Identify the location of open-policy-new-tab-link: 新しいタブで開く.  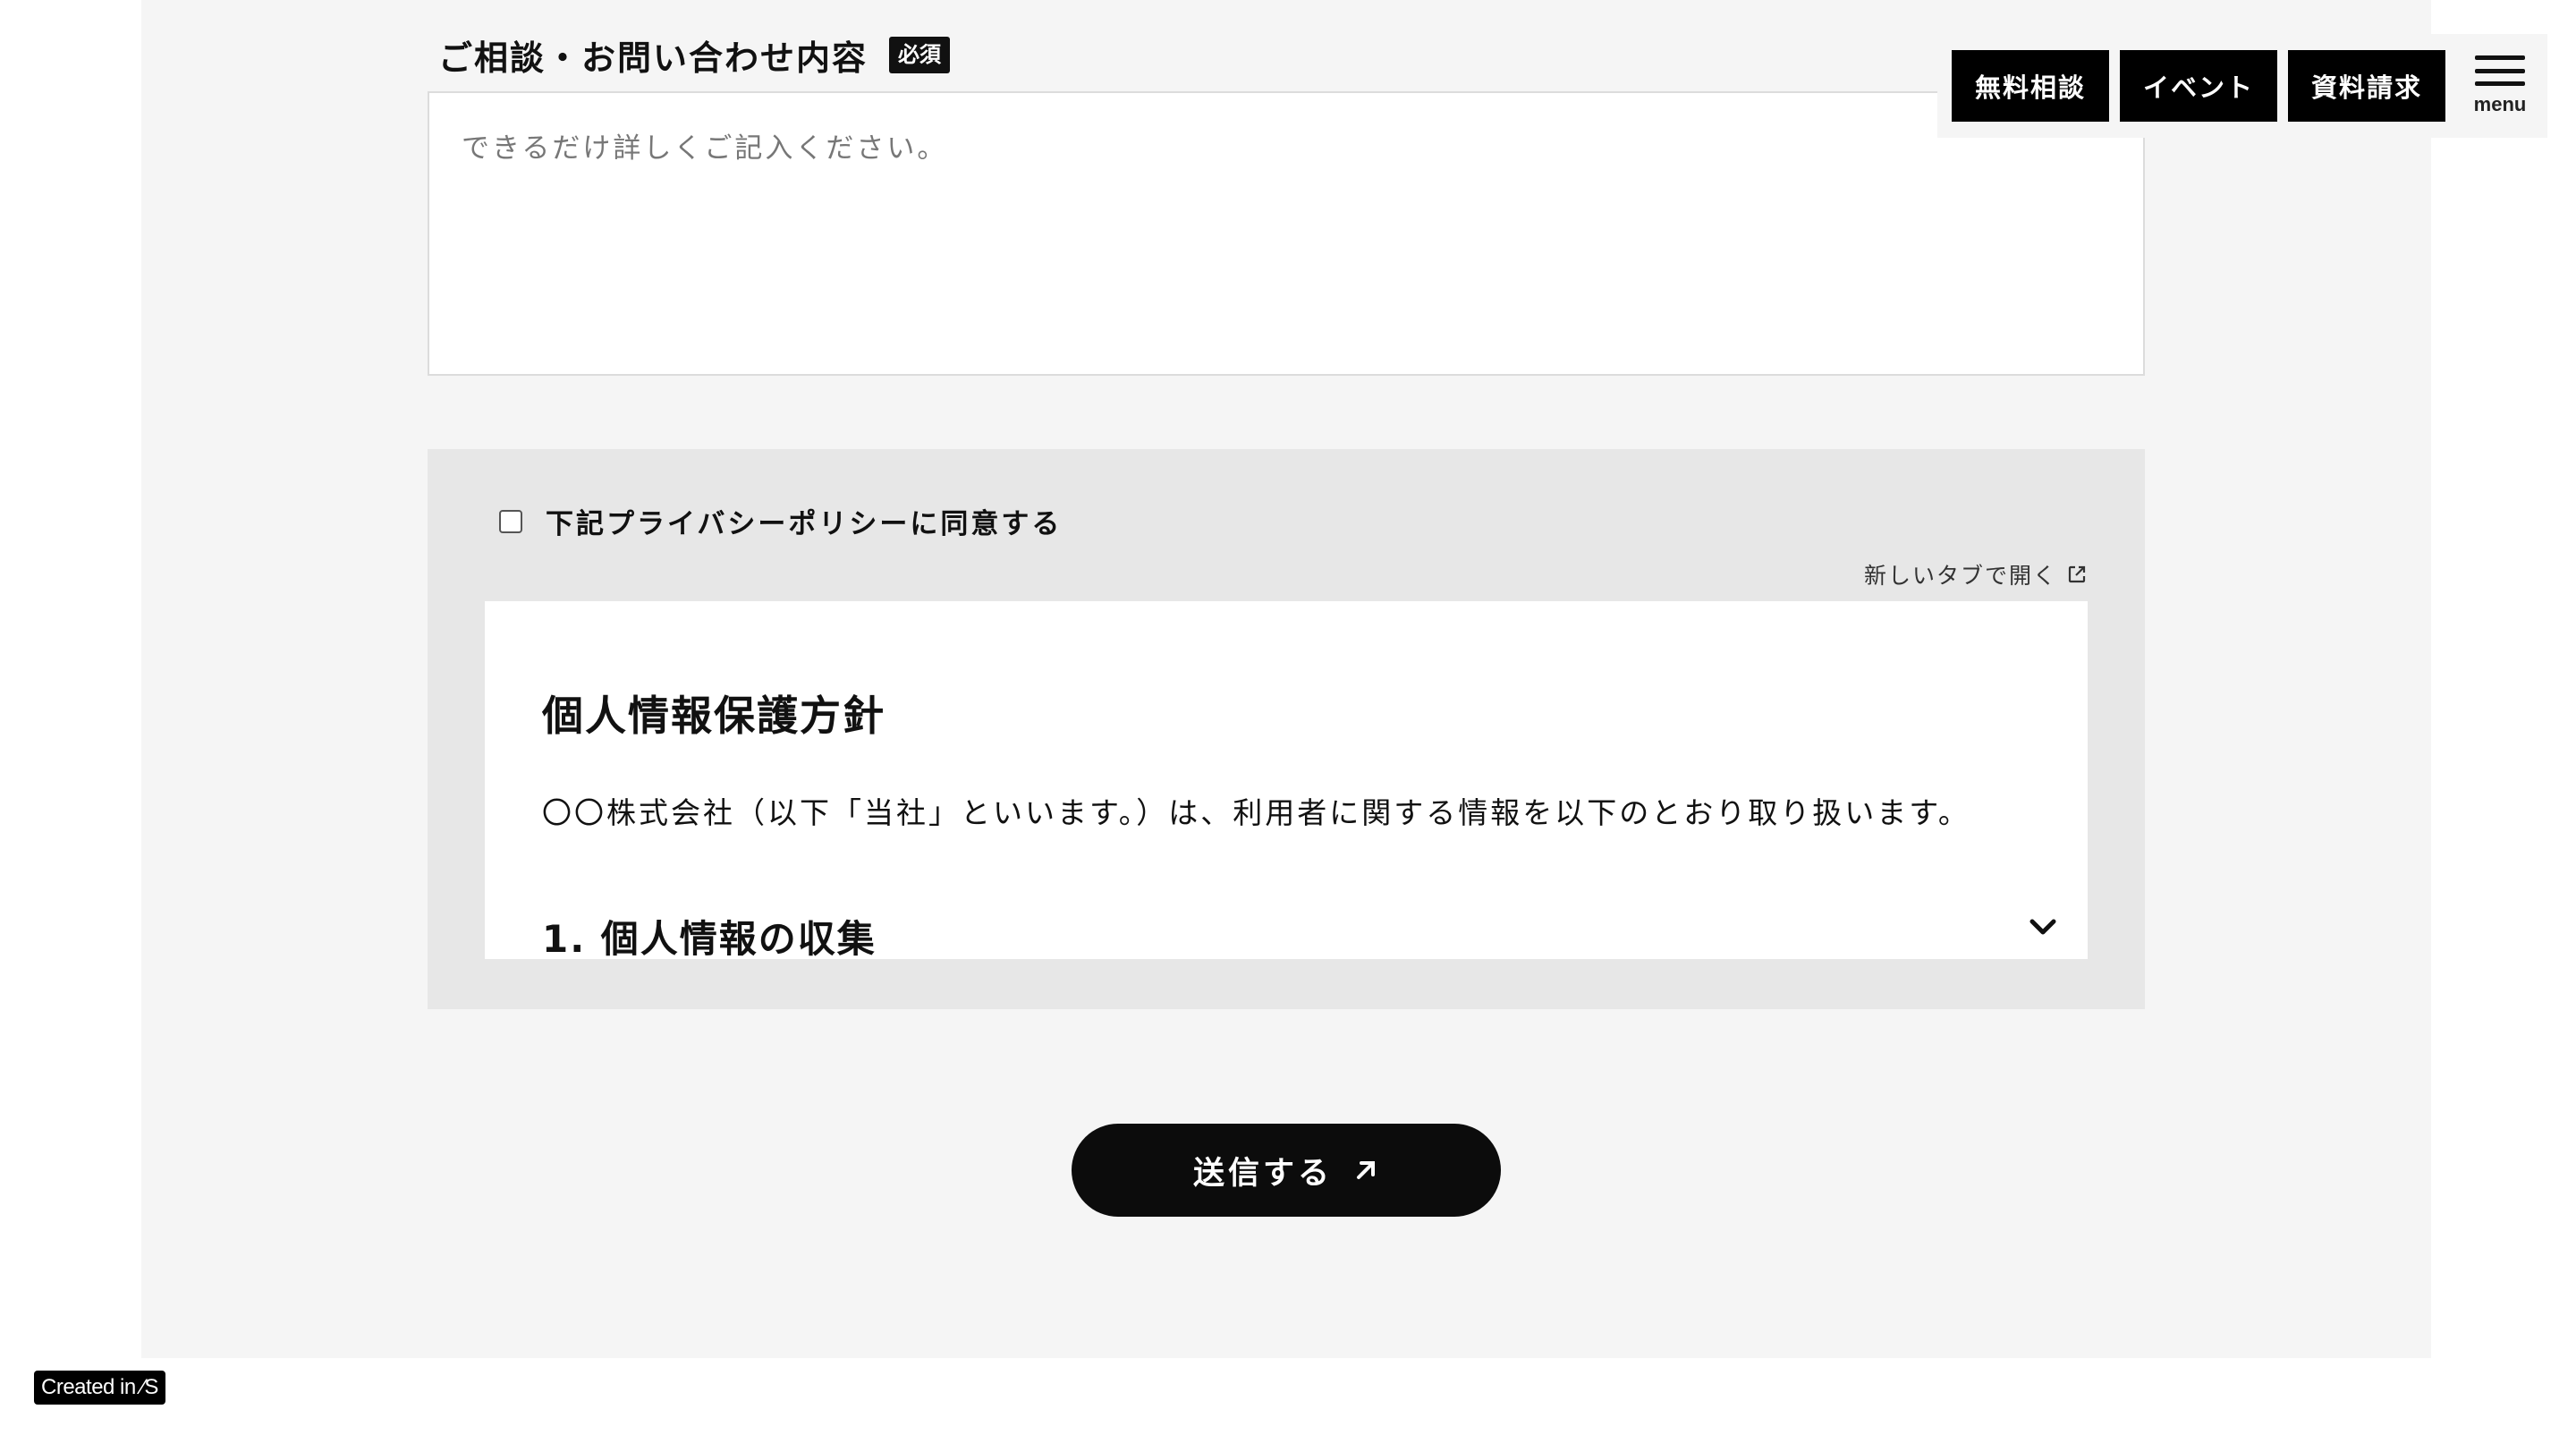
(1976, 574).